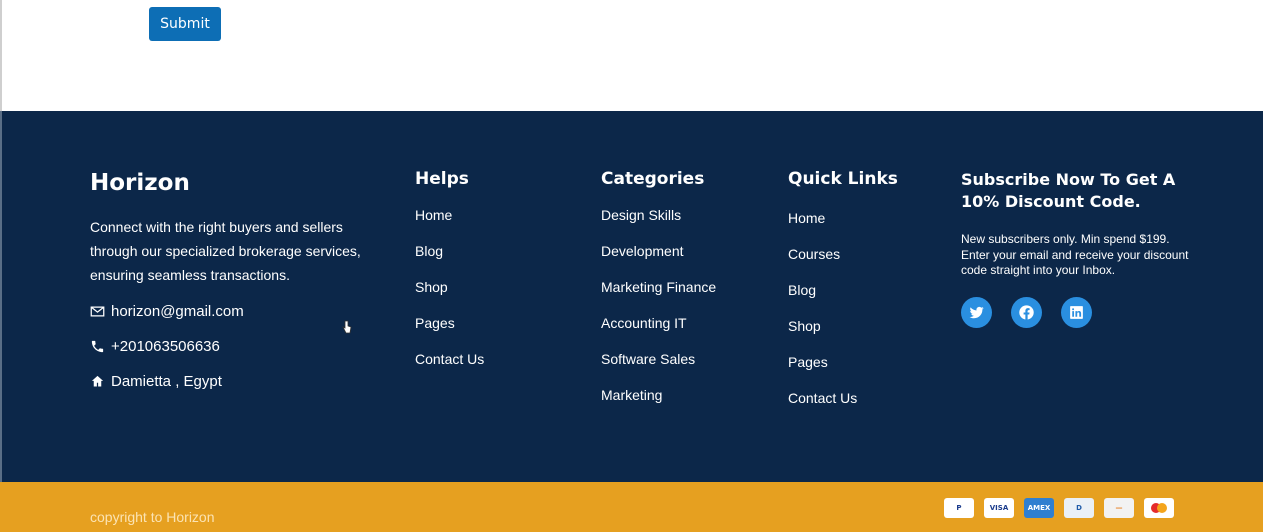  What do you see at coordinates (449, 333) in the screenshot?
I see `helps-link-pages: Pages` at bounding box center [449, 333].